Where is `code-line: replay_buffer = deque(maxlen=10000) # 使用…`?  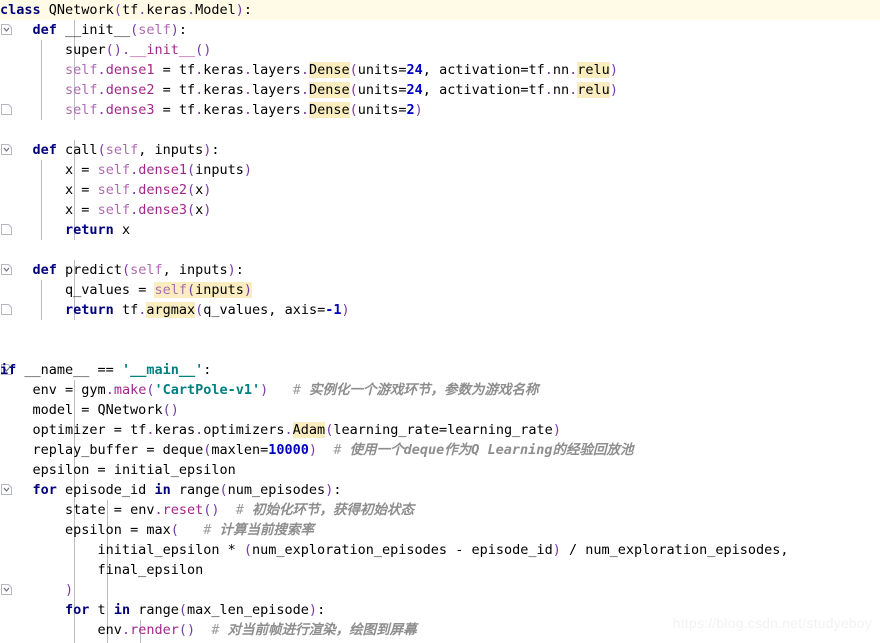
code-line: replay_buffer = deque(maxlen=10000) # 使用… is located at coordinates (440, 450).